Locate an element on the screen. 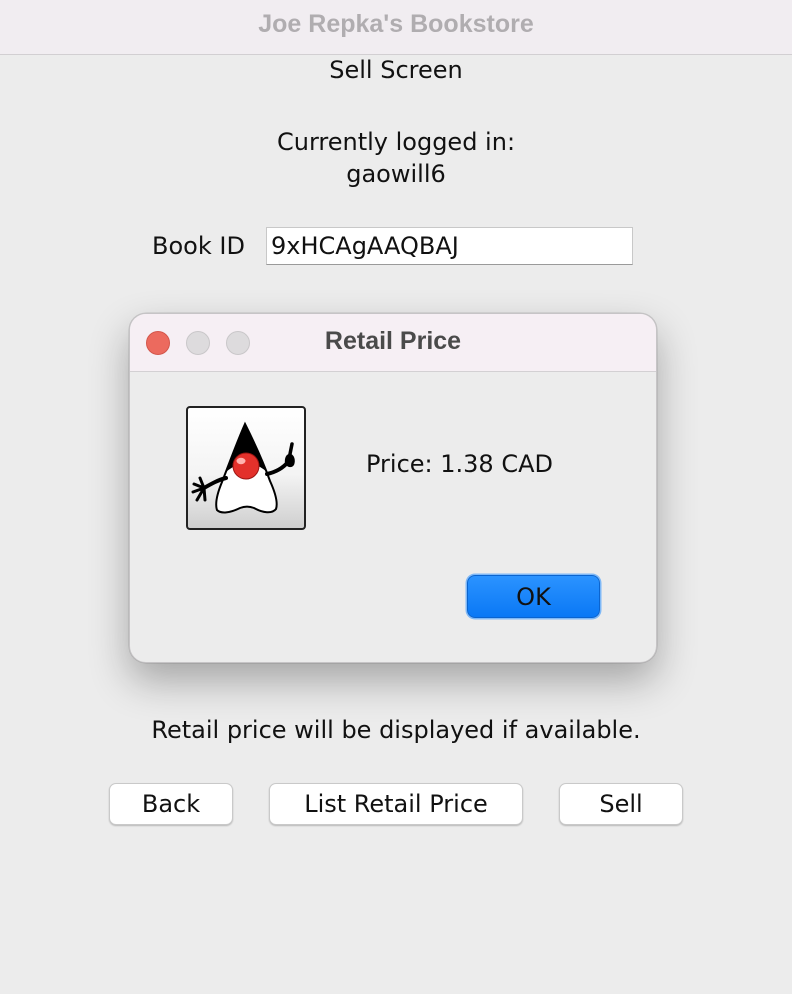  sell-button: Sell is located at coordinates (621, 804).